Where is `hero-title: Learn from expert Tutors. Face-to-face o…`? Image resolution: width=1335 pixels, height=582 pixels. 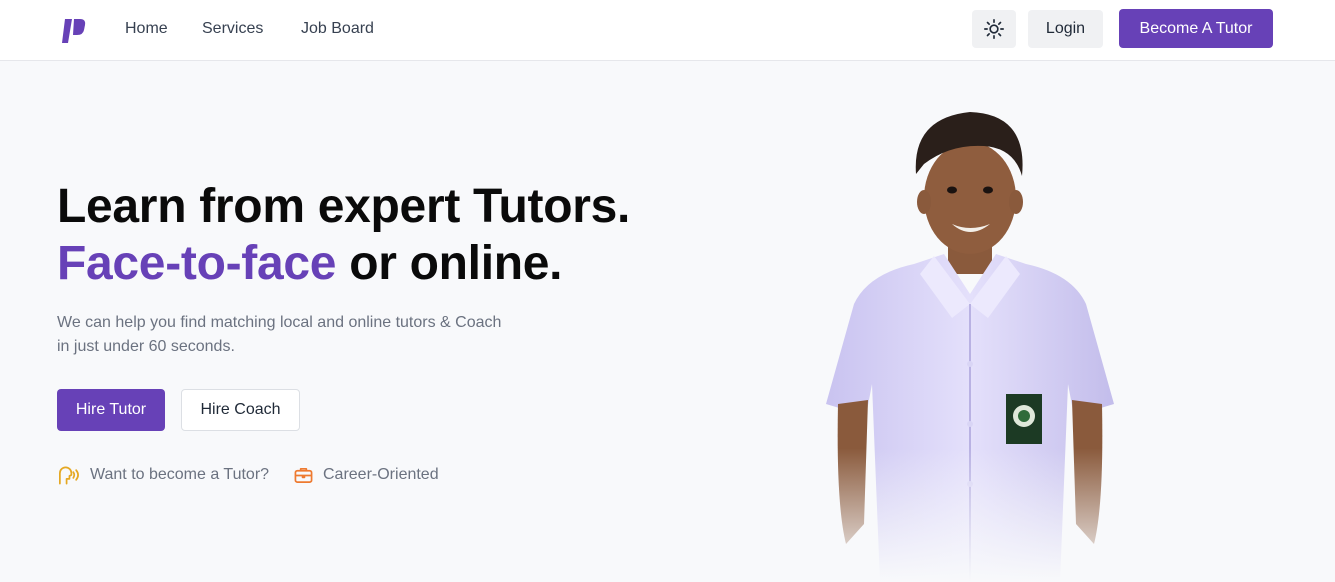
hero-title: Learn from expert Tutors. Face-to-face o… is located at coordinates (343, 235).